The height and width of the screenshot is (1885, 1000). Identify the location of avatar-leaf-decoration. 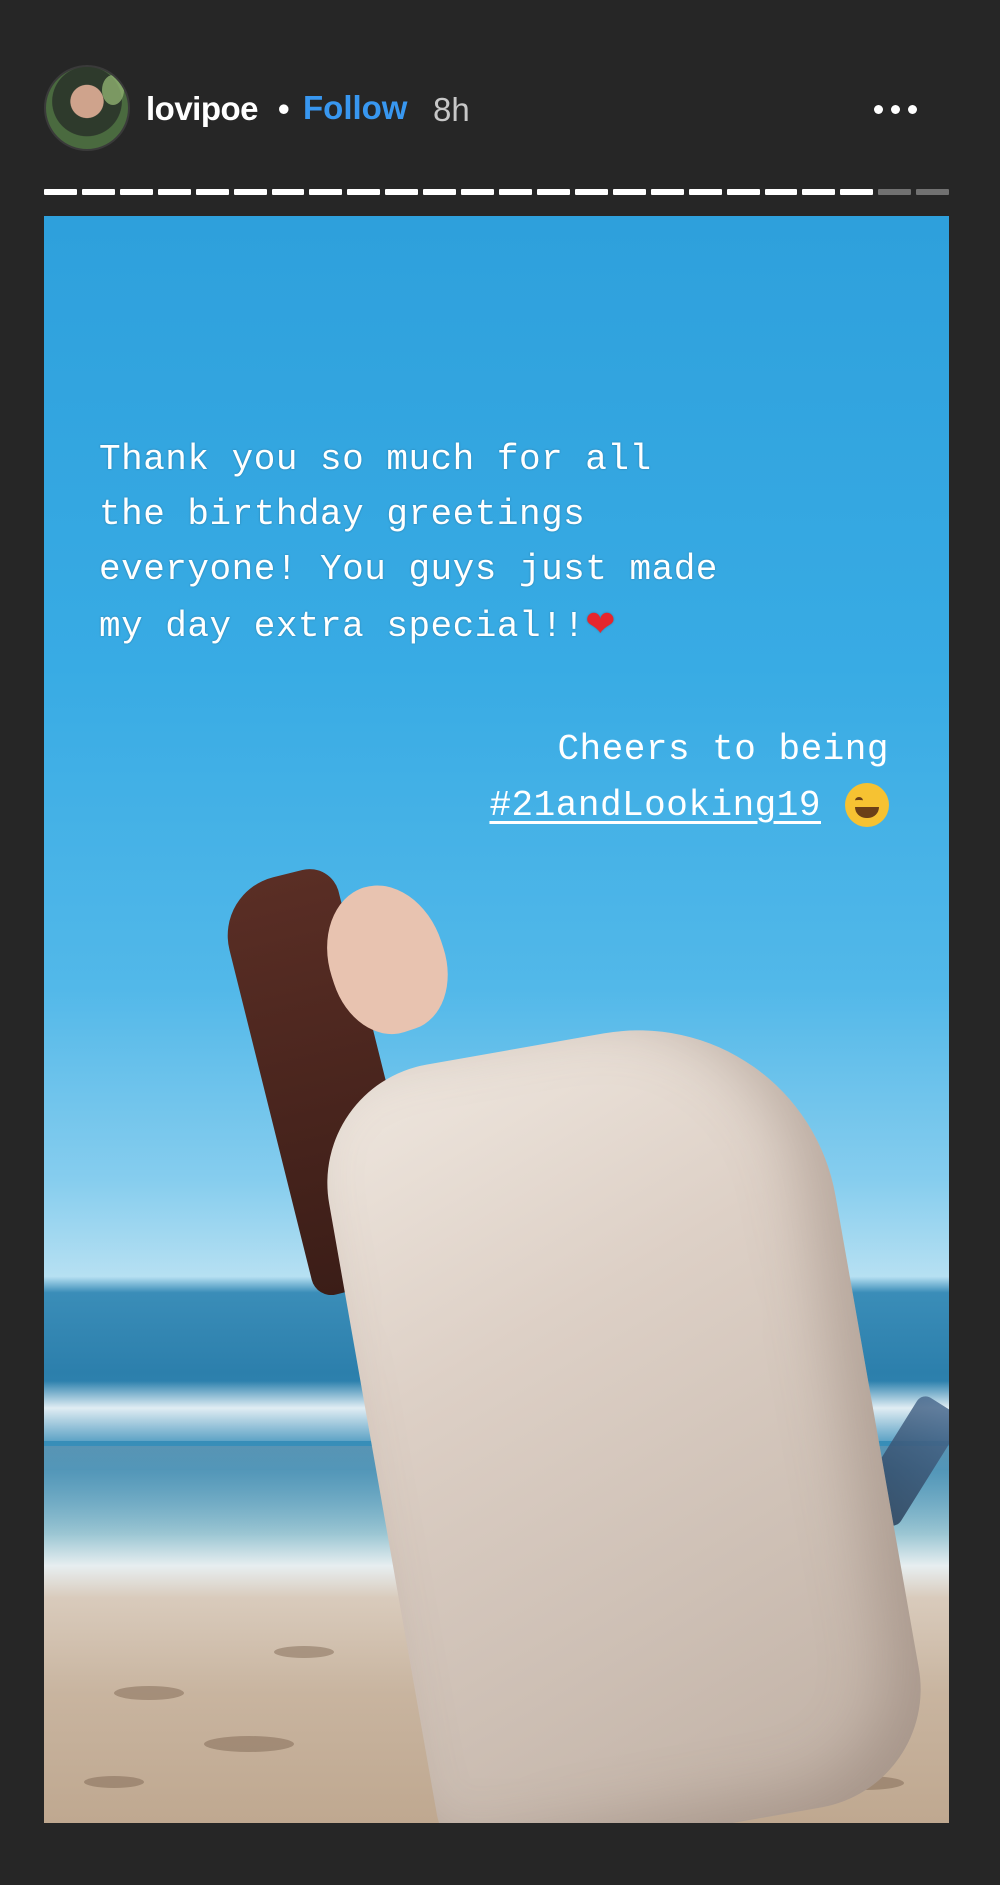
(113, 90).